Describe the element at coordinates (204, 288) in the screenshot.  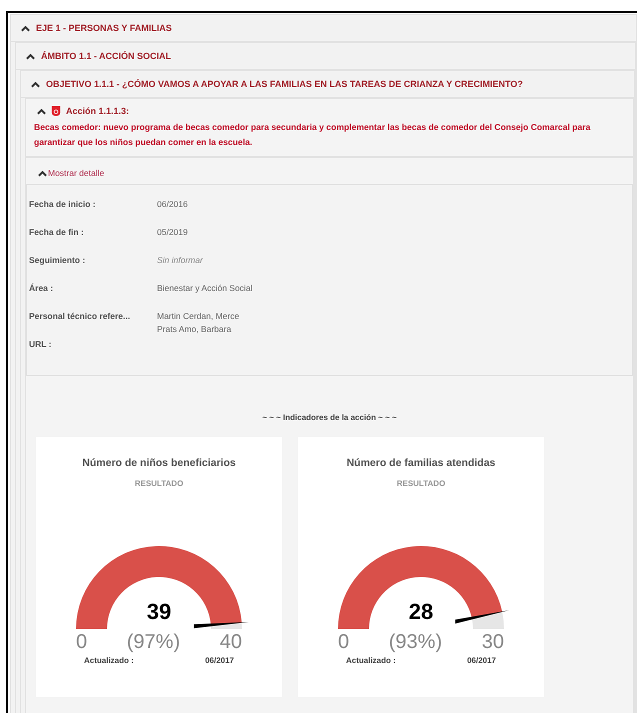
I see `field-value: Bienestar y Acción Social` at that location.